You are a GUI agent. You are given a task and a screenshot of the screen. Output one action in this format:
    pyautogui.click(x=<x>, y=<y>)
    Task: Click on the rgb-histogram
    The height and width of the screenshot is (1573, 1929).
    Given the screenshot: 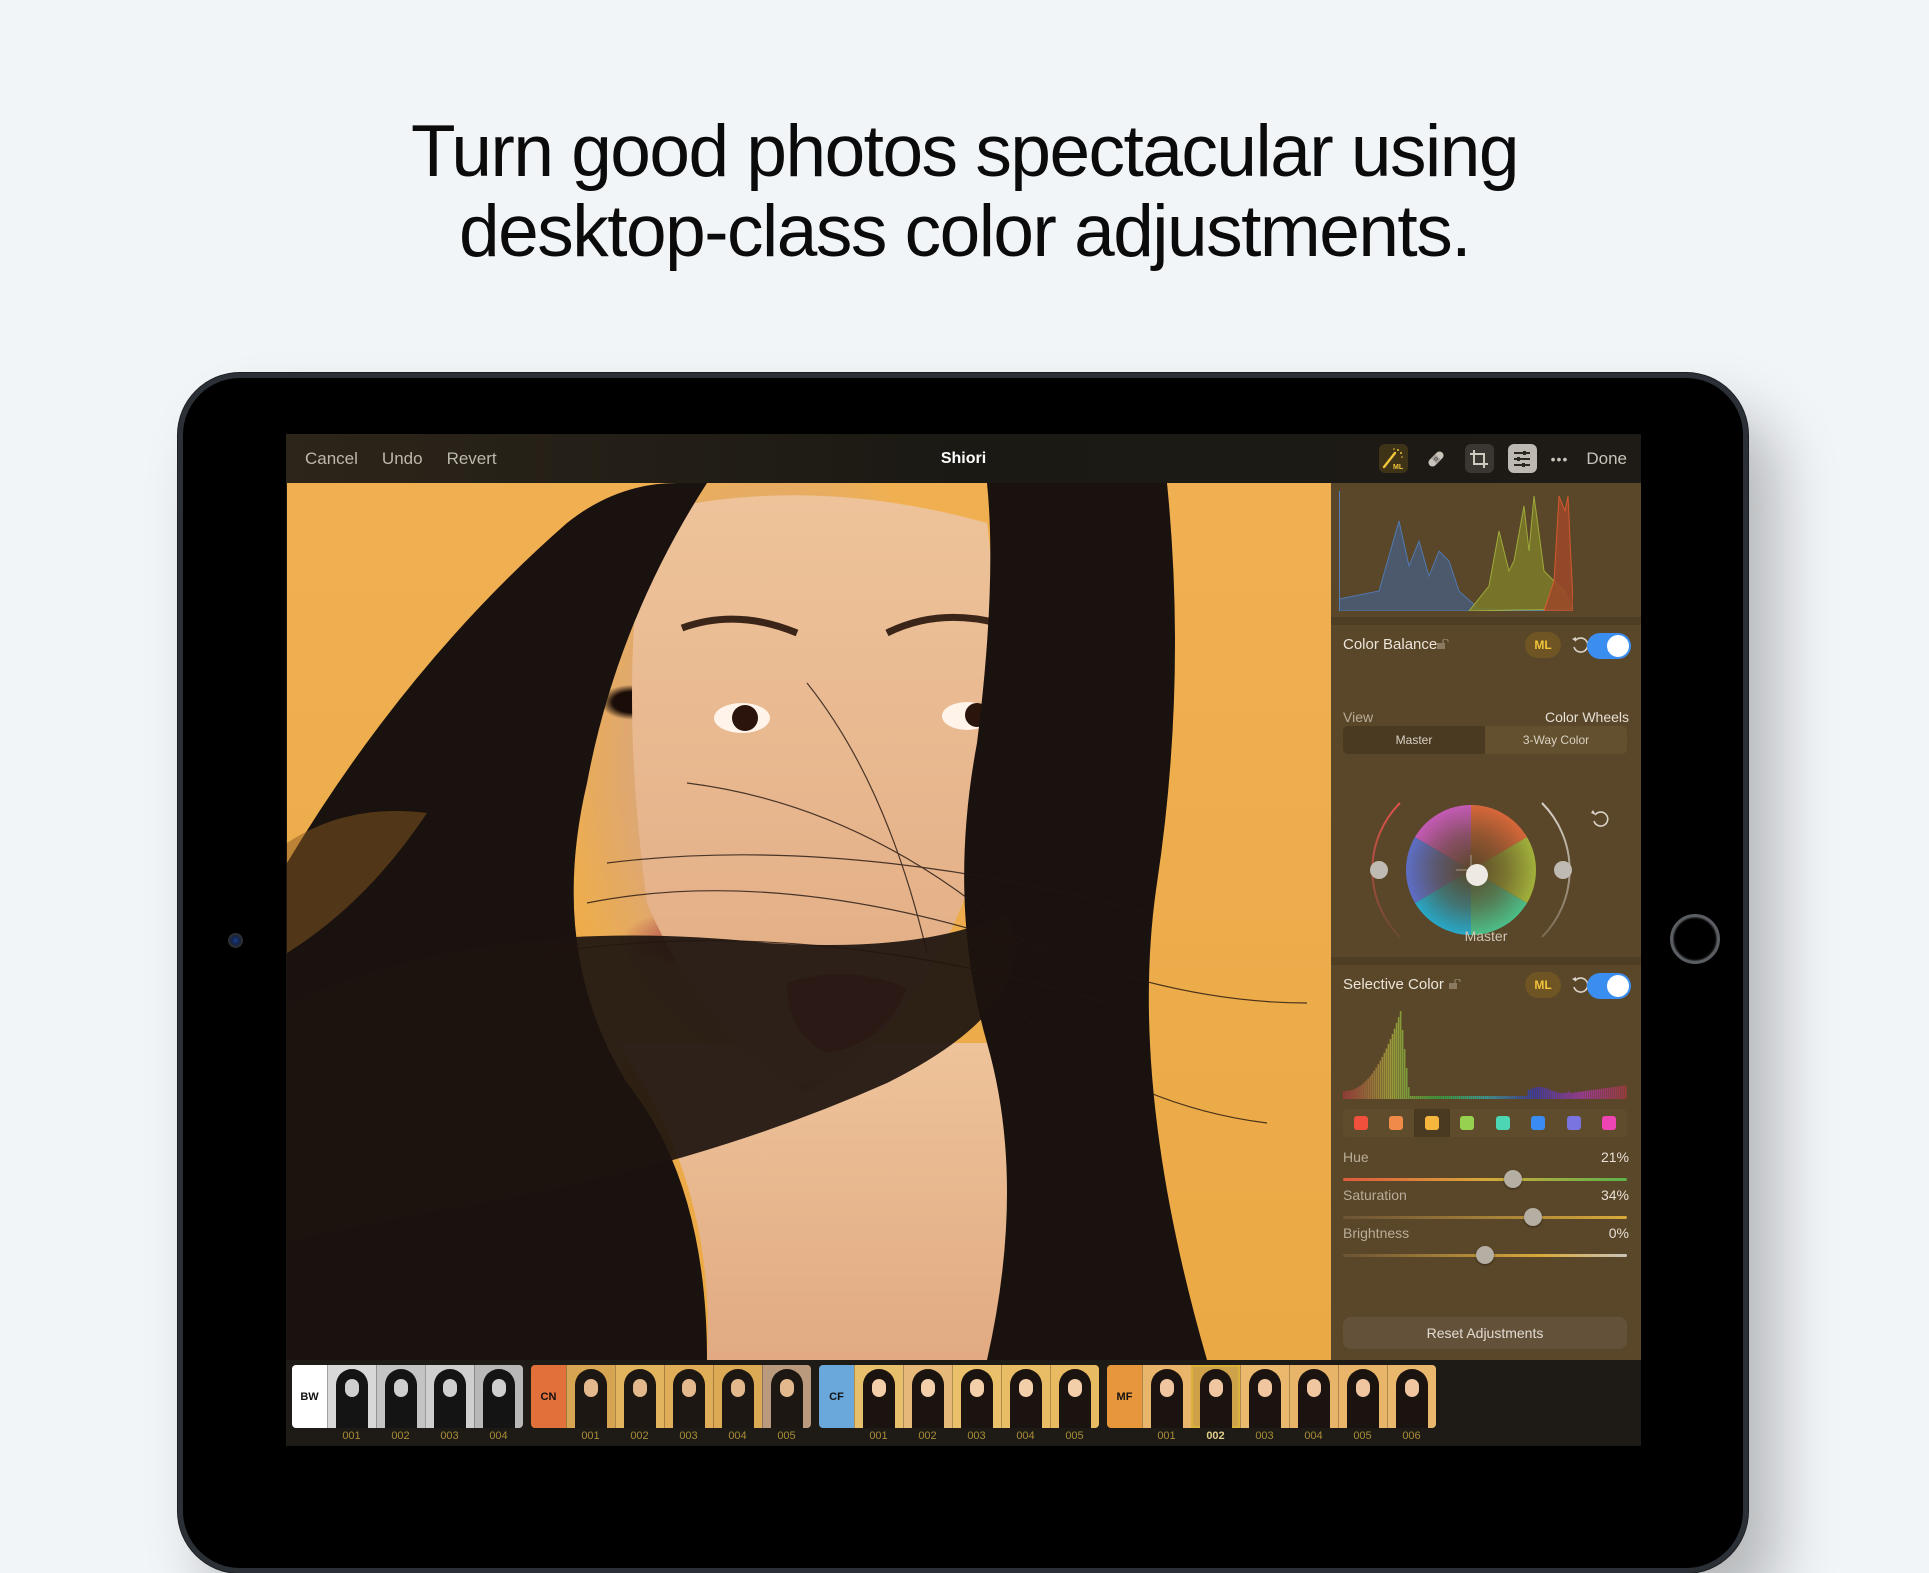 What is the action you would take?
    pyautogui.click(x=1456, y=551)
    